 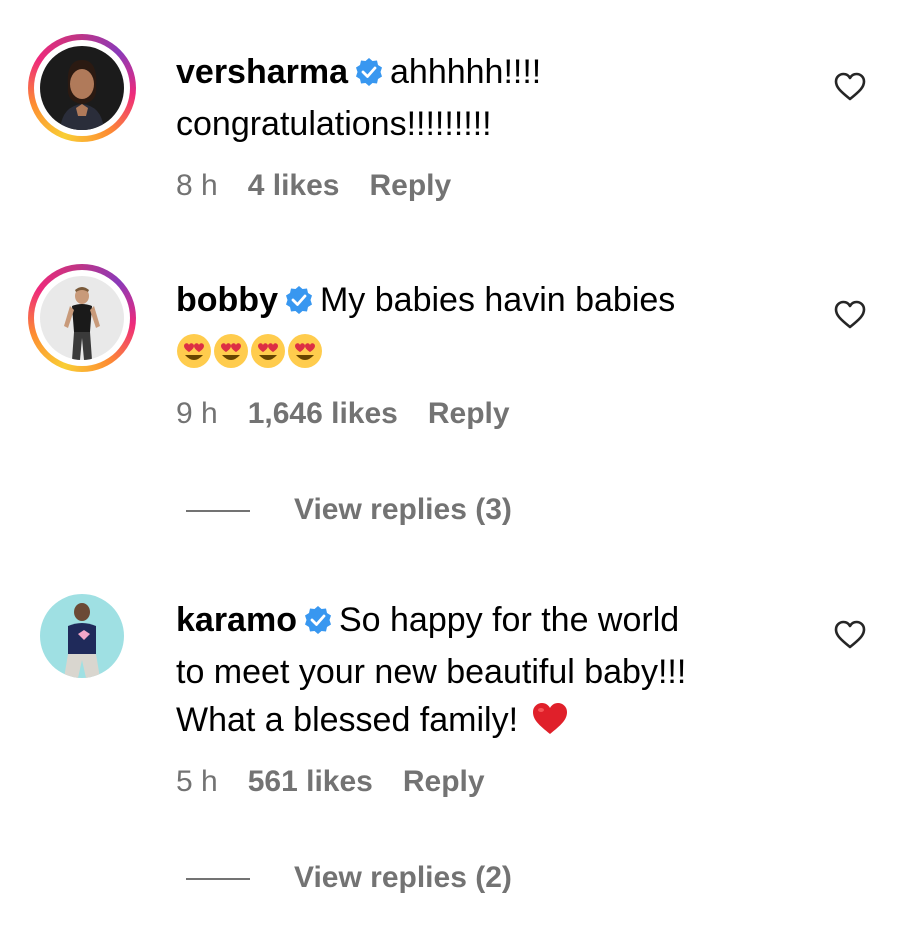 I want to click on emoji-row, so click(x=250, y=352).